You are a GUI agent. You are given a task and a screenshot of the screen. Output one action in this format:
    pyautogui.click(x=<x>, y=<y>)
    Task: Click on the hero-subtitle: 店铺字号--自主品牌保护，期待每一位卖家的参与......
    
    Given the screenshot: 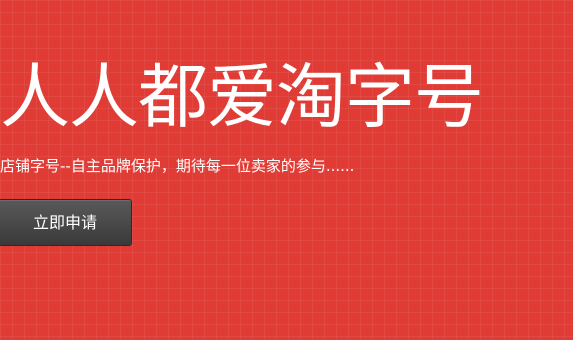 What is the action you would take?
    pyautogui.click(x=177, y=166)
    